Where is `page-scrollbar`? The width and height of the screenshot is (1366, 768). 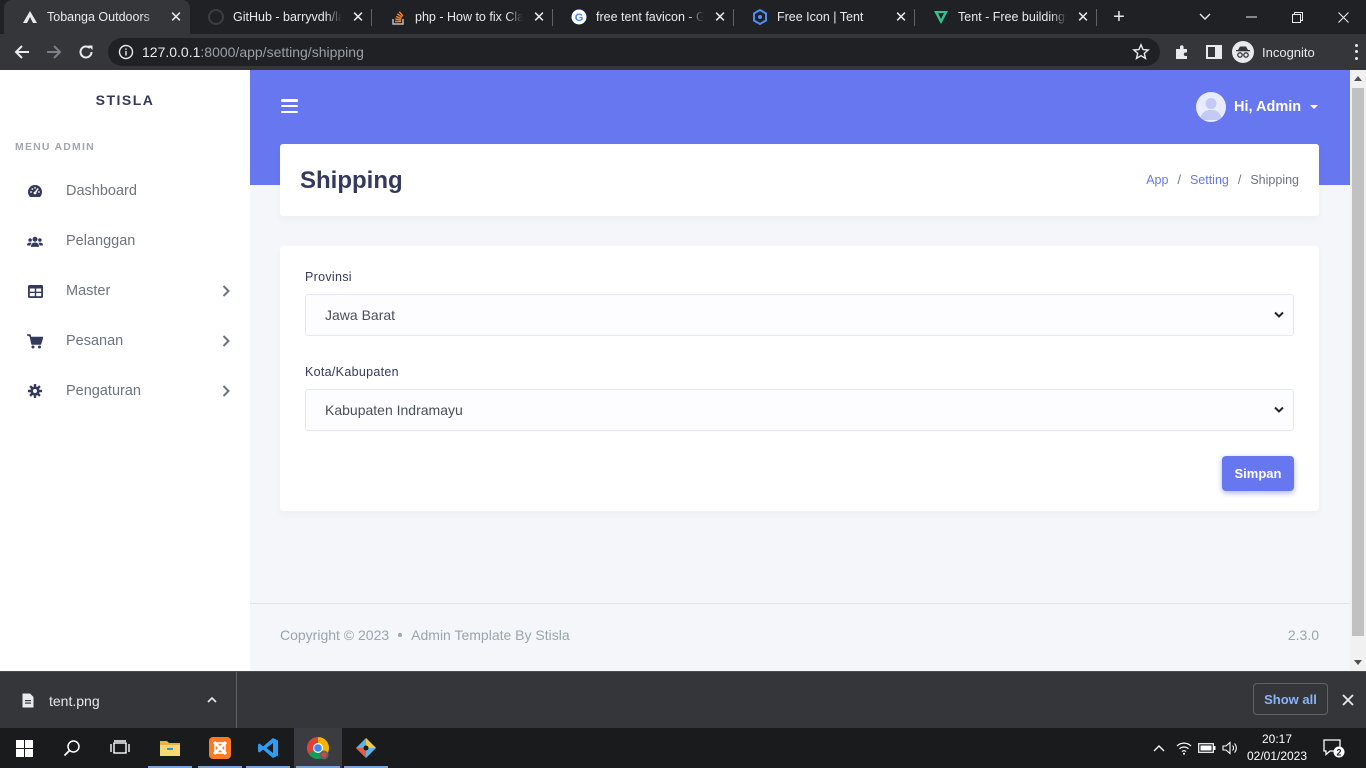
page-scrollbar is located at coordinates (1358, 370).